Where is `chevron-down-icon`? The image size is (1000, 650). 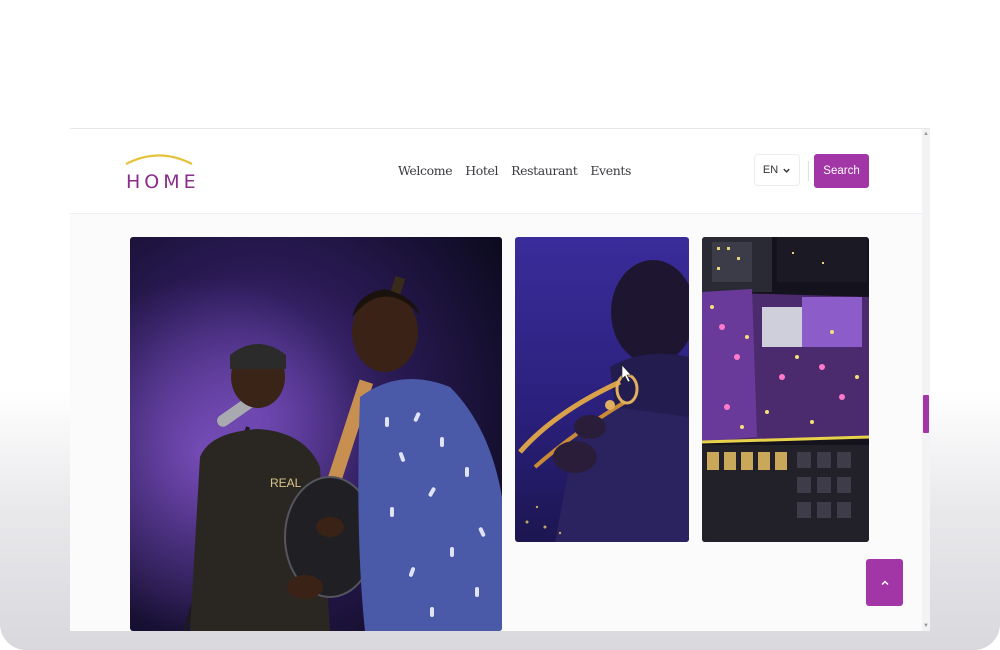
chevron-down-icon is located at coordinates (786, 170).